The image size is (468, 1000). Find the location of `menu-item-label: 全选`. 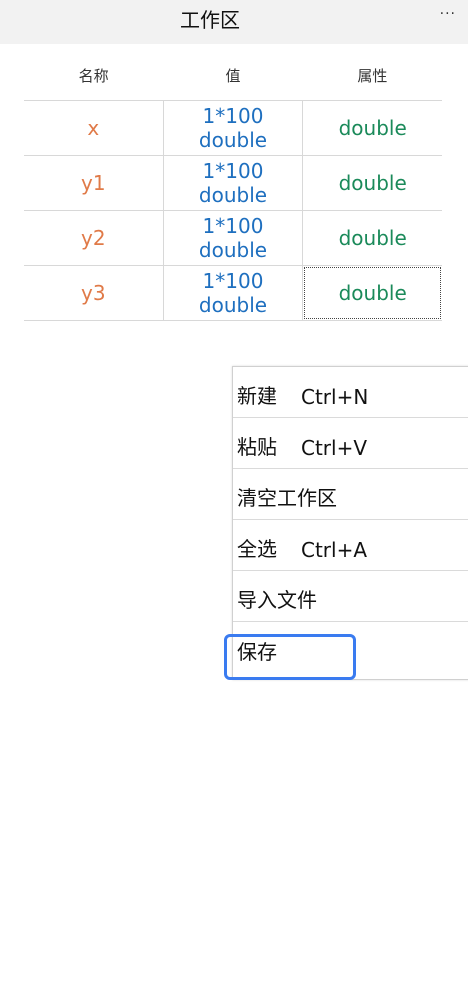

menu-item-label: 全选 is located at coordinates (257, 549).